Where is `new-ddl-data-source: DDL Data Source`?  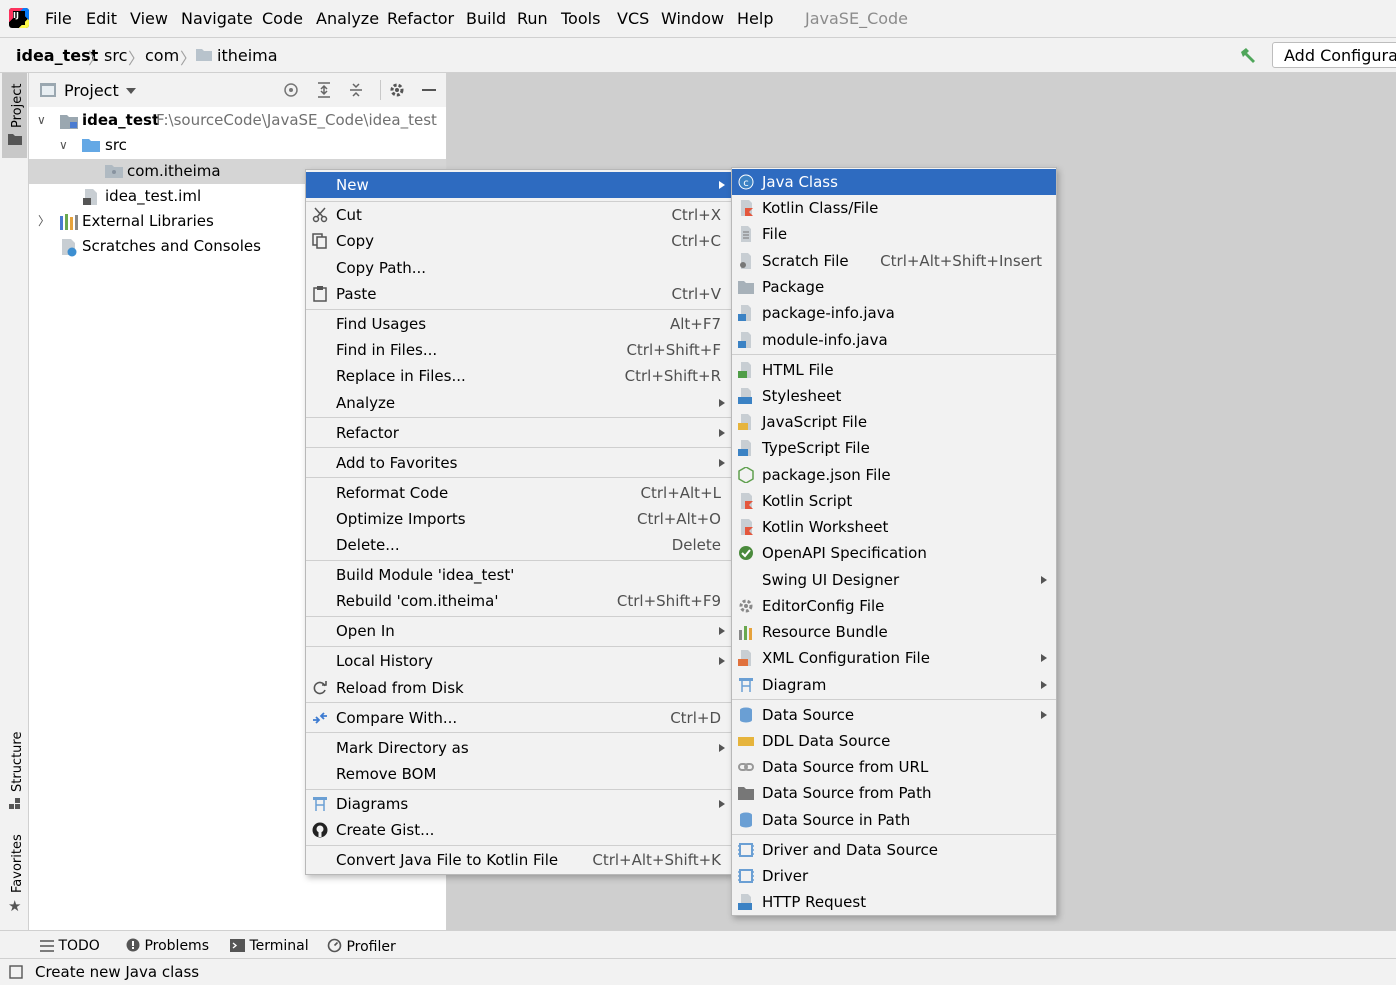
new-ddl-data-source: DDL Data Source is located at coordinates (894, 741).